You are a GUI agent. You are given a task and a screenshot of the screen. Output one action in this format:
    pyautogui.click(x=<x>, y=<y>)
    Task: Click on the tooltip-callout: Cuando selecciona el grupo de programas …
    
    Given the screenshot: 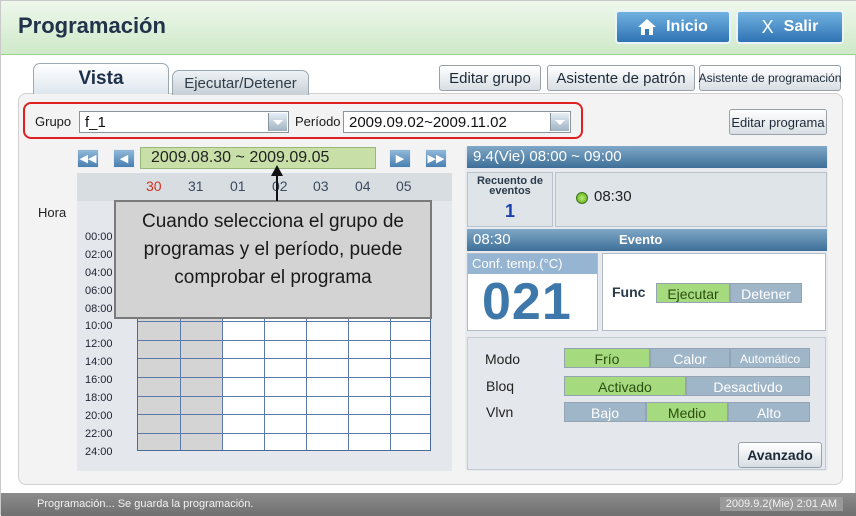 What is the action you would take?
    pyautogui.click(x=273, y=259)
    